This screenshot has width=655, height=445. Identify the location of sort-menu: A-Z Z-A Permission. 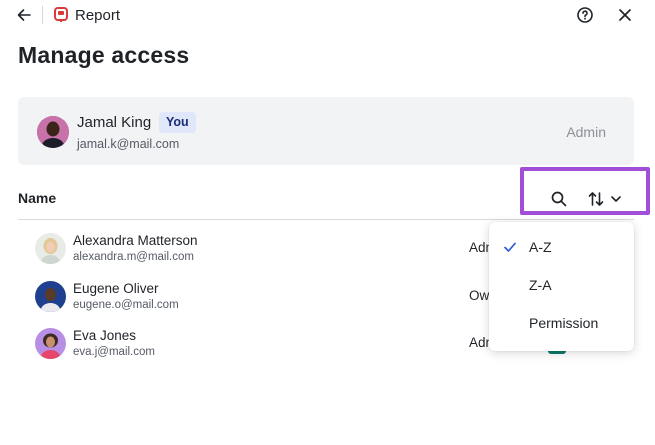
(561, 286).